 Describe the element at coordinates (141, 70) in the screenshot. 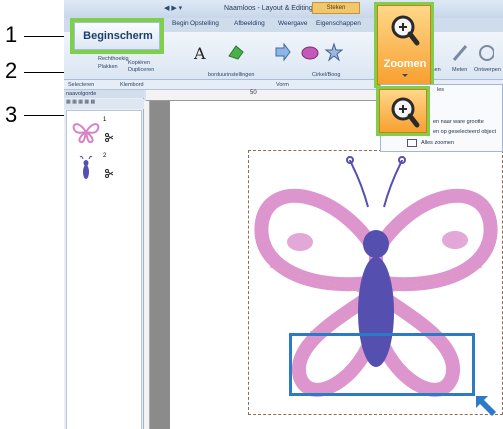

I see `dupliceren-label: Dupliceren` at that location.